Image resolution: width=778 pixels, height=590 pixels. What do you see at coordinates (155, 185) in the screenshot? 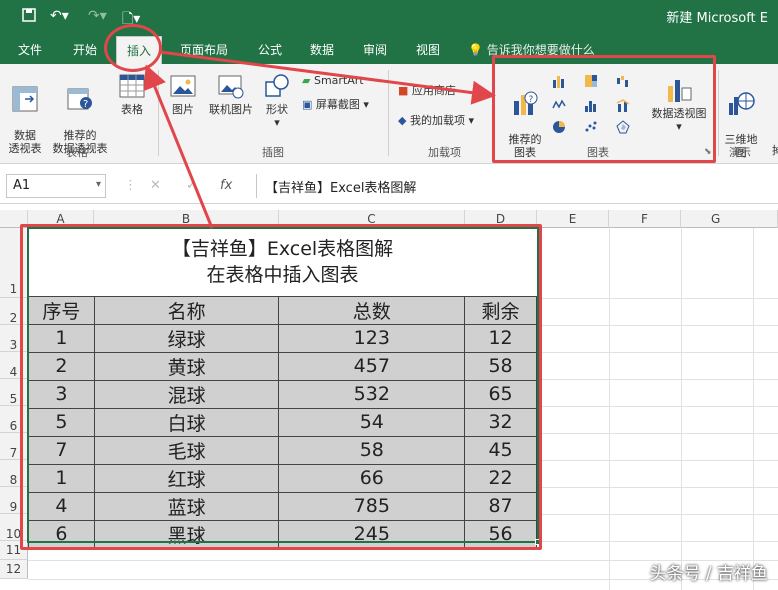
I see `cancel-icon: ✕` at bounding box center [155, 185].